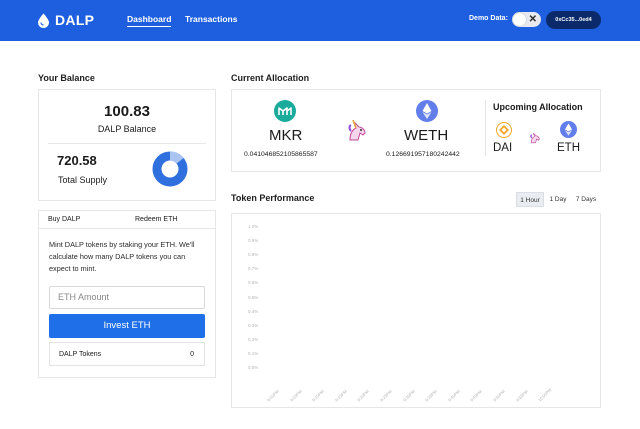 The image size is (640, 429). What do you see at coordinates (43, 20) in the screenshot?
I see `drop-icon` at bounding box center [43, 20].